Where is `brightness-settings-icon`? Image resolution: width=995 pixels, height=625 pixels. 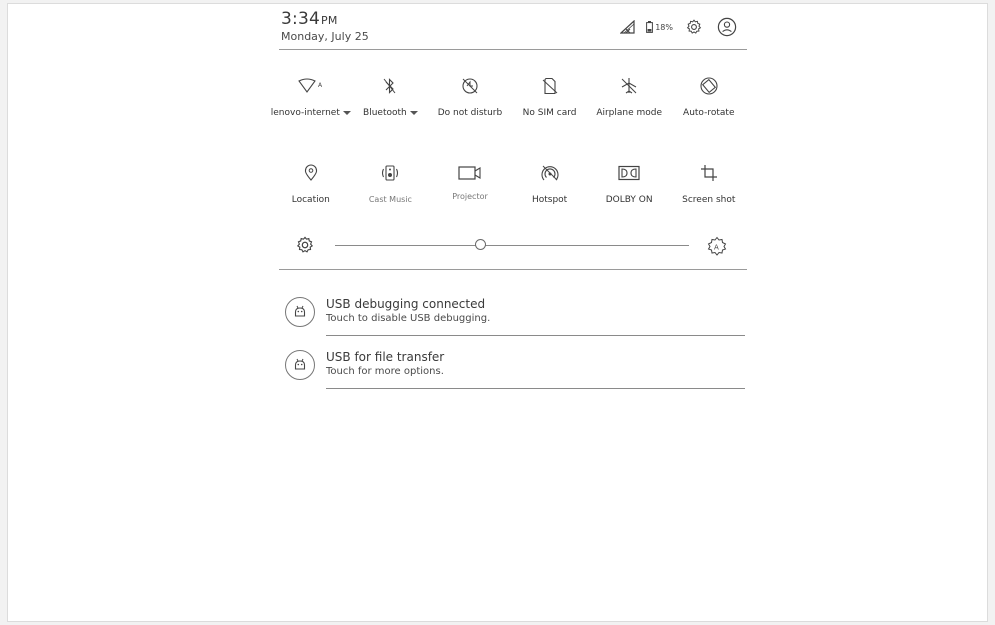
brightness-settings-icon is located at coordinates (305, 247).